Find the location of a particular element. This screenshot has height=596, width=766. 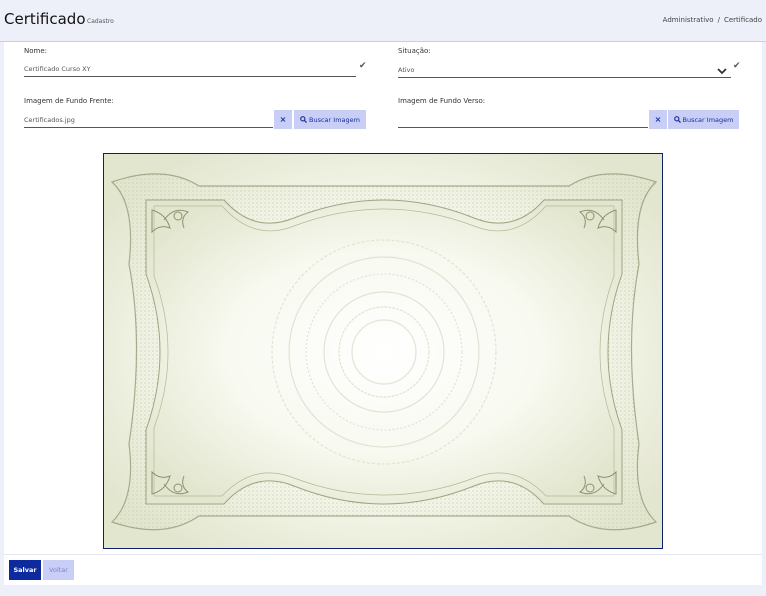

breadcrumb-item-administrativo: Administrativo is located at coordinates (688, 20).